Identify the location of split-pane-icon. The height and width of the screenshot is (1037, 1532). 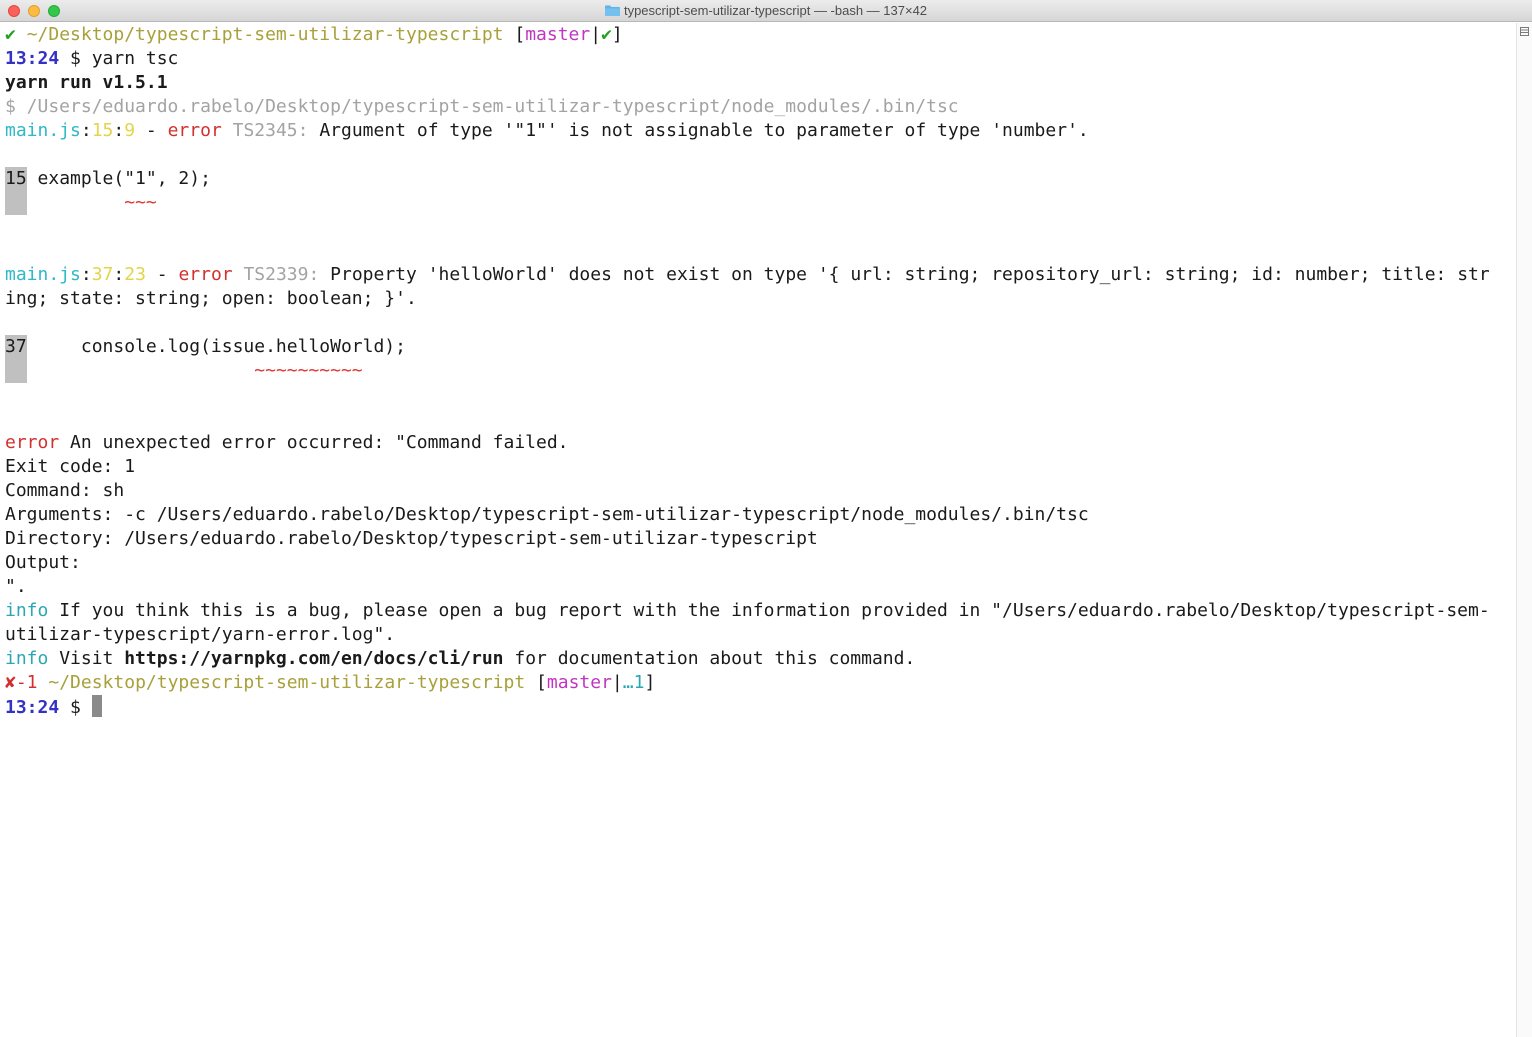
(1524, 31).